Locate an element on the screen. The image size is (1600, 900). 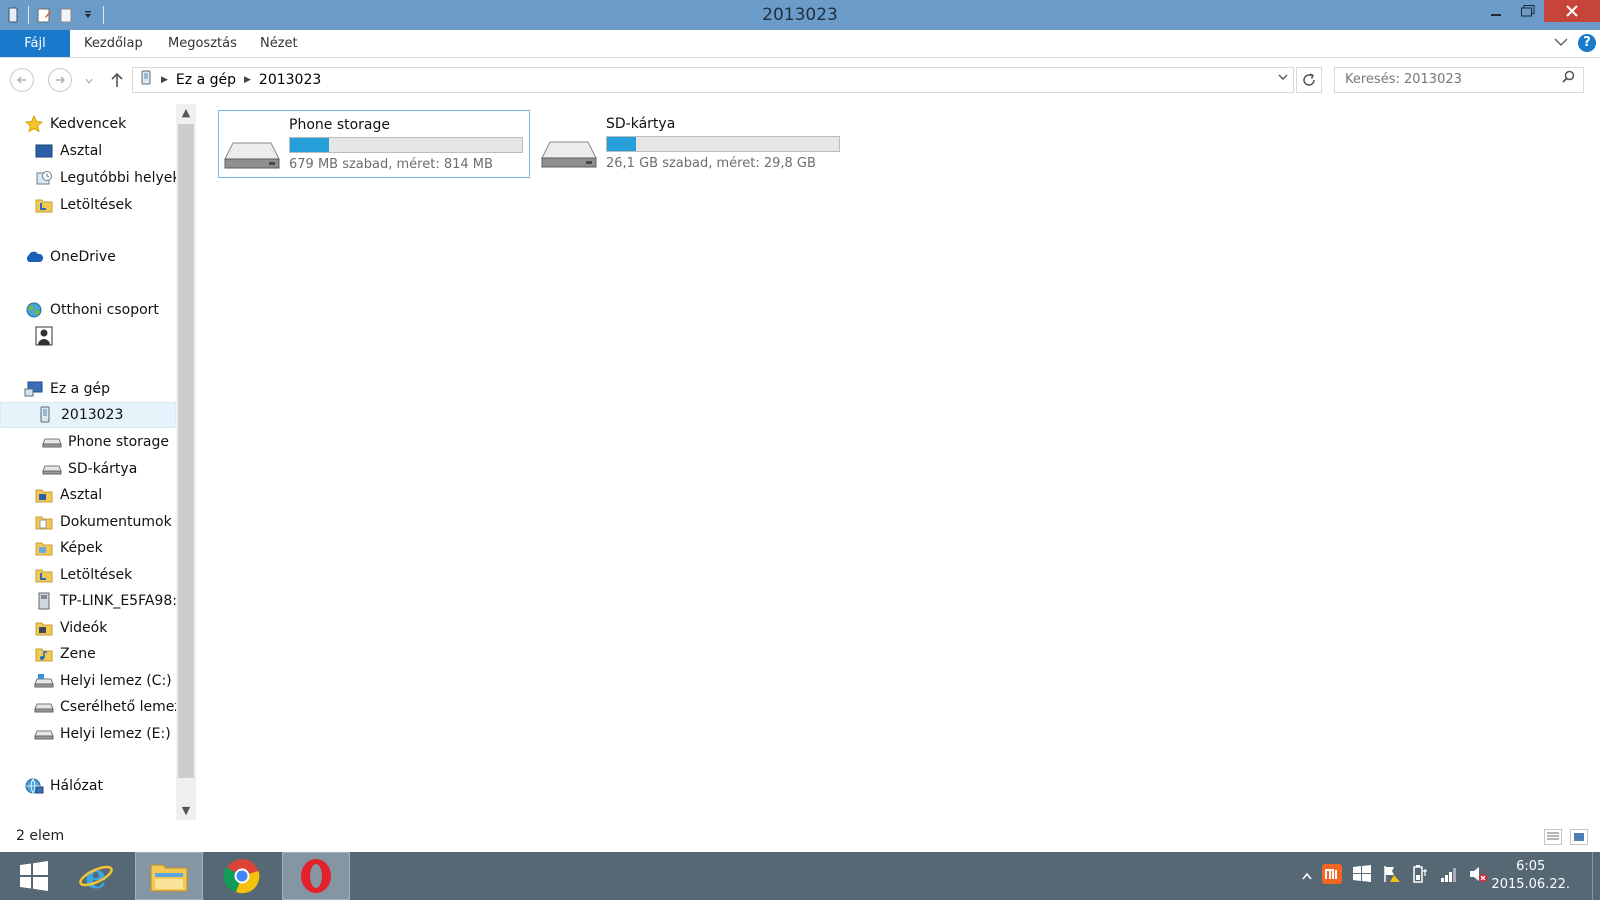
tab-share: Megosztás is located at coordinates (202, 43).